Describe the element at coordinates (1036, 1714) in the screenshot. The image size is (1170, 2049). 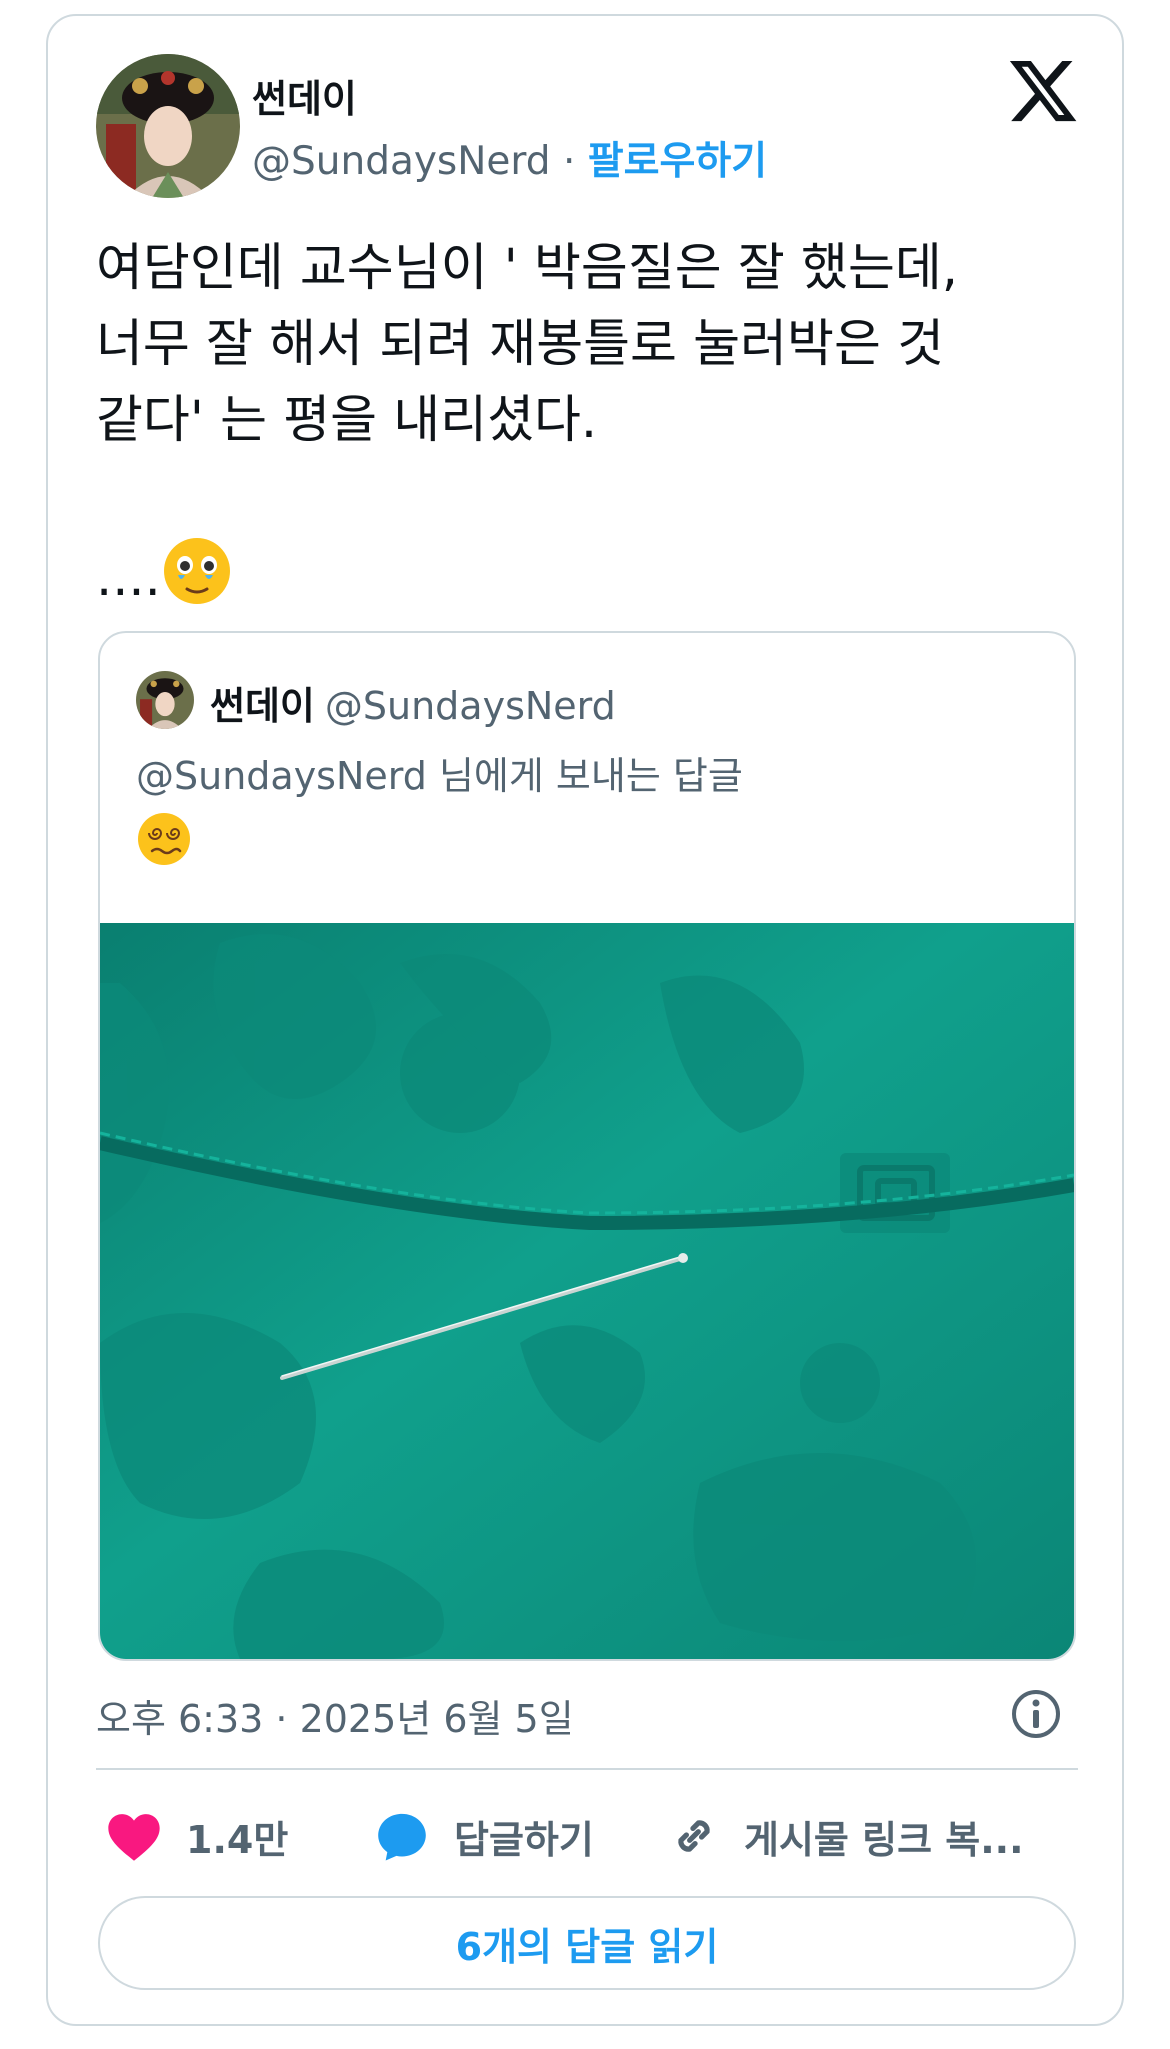
I see `info-icon` at that location.